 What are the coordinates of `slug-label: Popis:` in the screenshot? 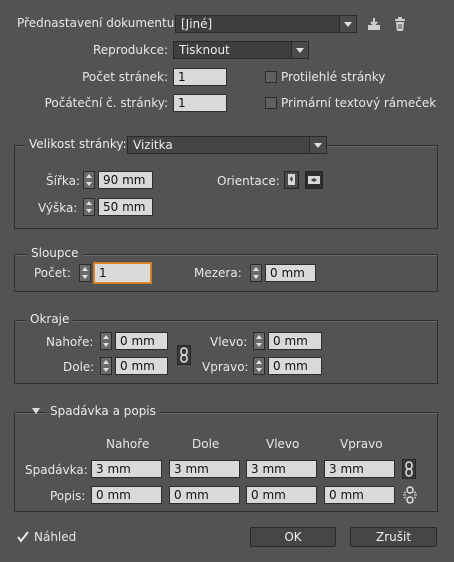 It's located at (68, 496).